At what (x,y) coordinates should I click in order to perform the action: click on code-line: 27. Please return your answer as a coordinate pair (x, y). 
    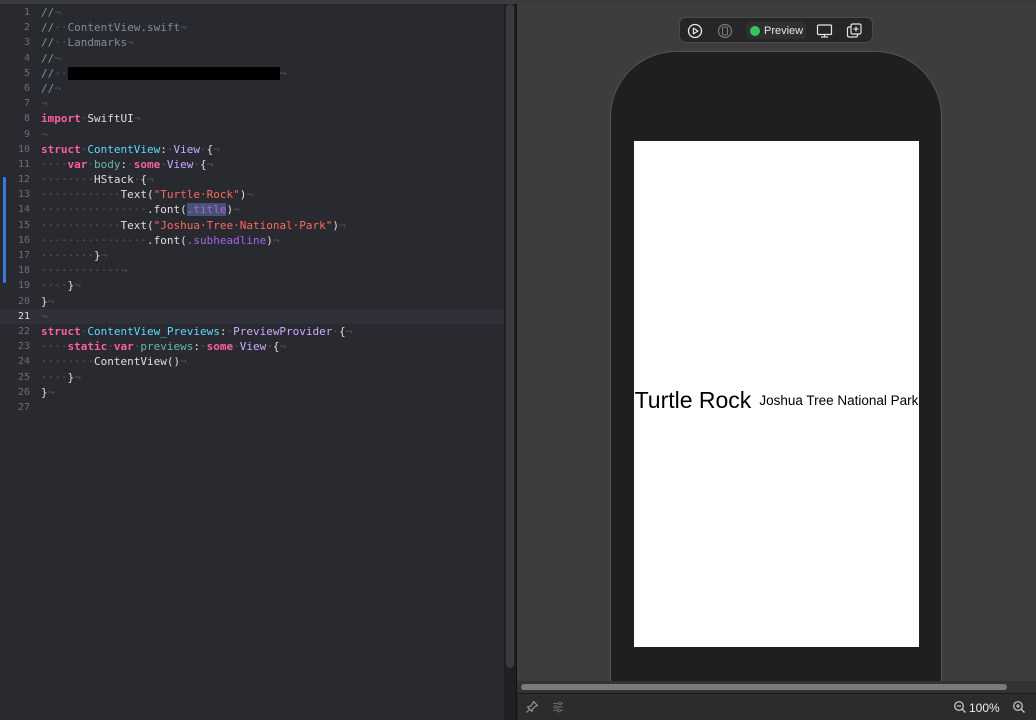
    Looking at the image, I should click on (252, 407).